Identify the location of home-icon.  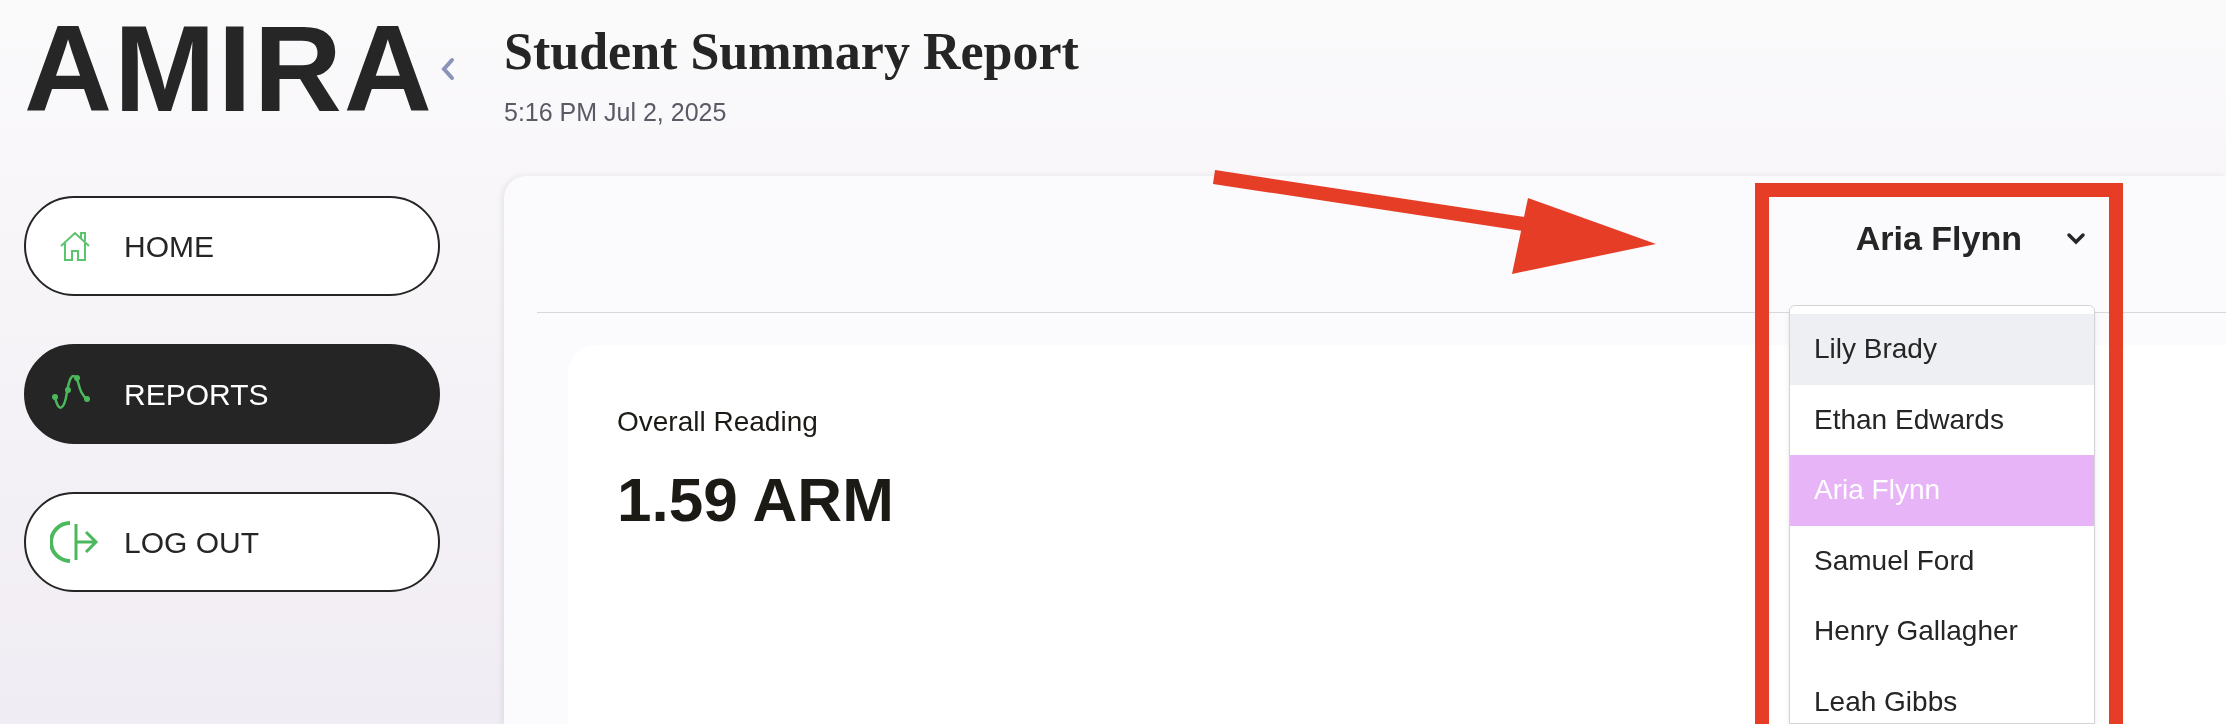
(75, 246).